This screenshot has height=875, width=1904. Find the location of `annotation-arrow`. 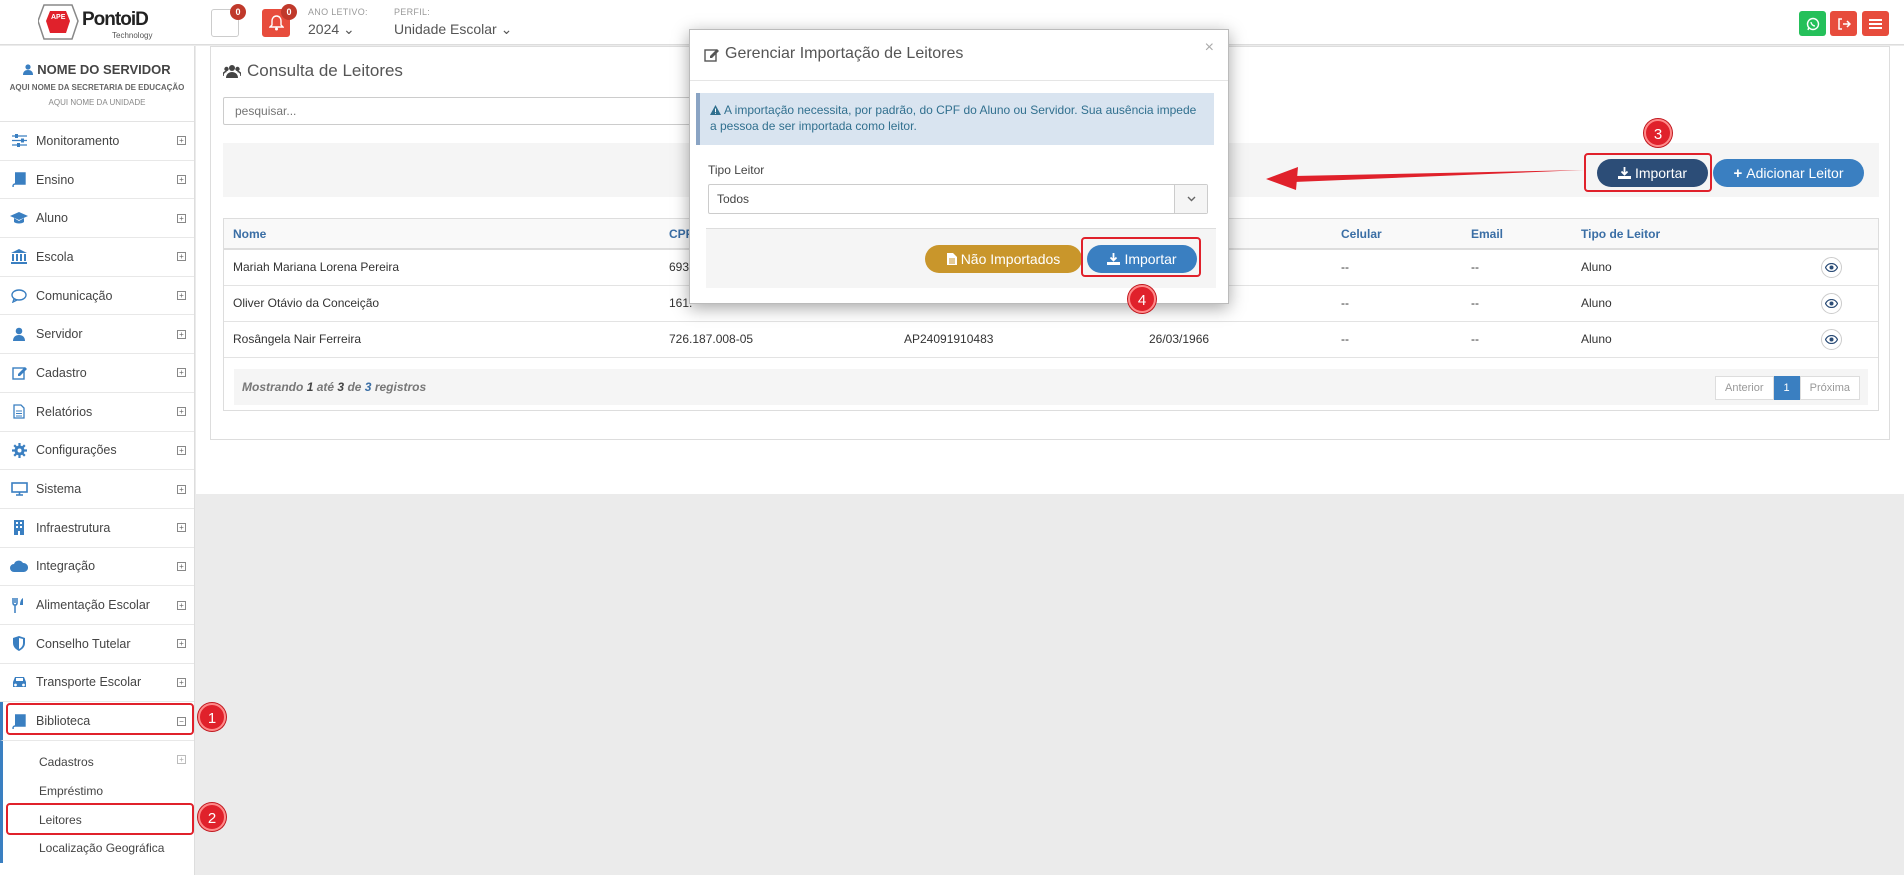

annotation-arrow is located at coordinates (1425, 178).